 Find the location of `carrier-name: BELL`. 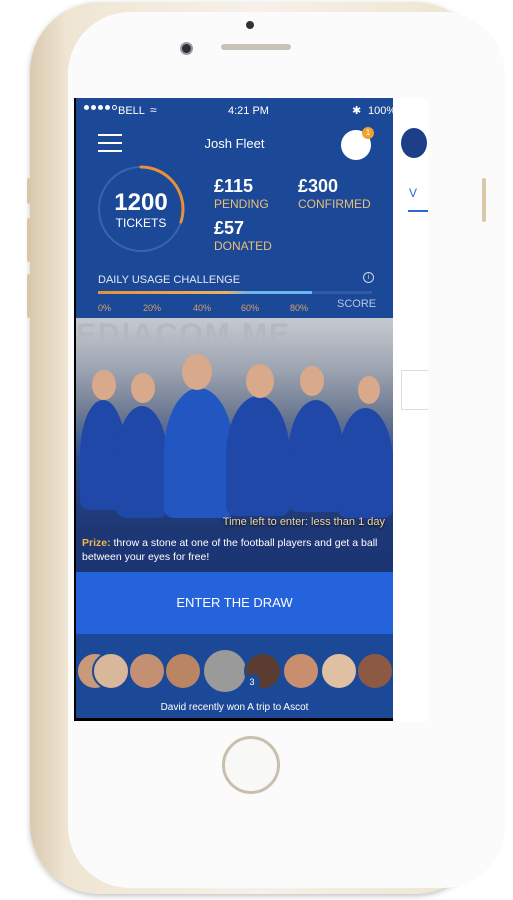

carrier-name: BELL is located at coordinates (131, 111).